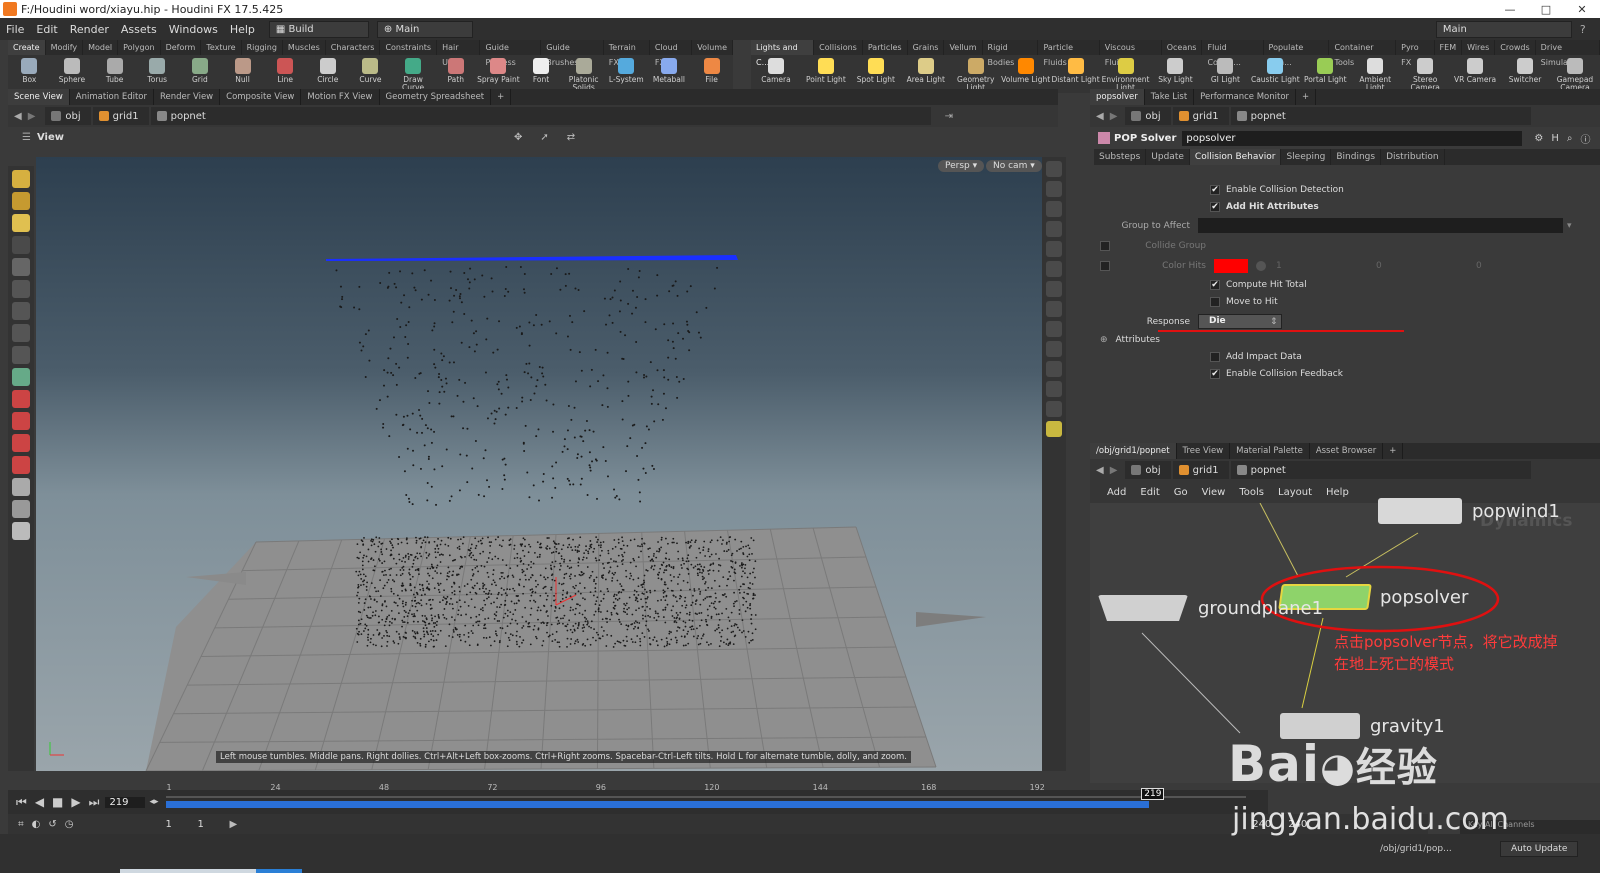  Describe the element at coordinates (1054, 429) in the screenshot. I see `layout-icon` at that location.